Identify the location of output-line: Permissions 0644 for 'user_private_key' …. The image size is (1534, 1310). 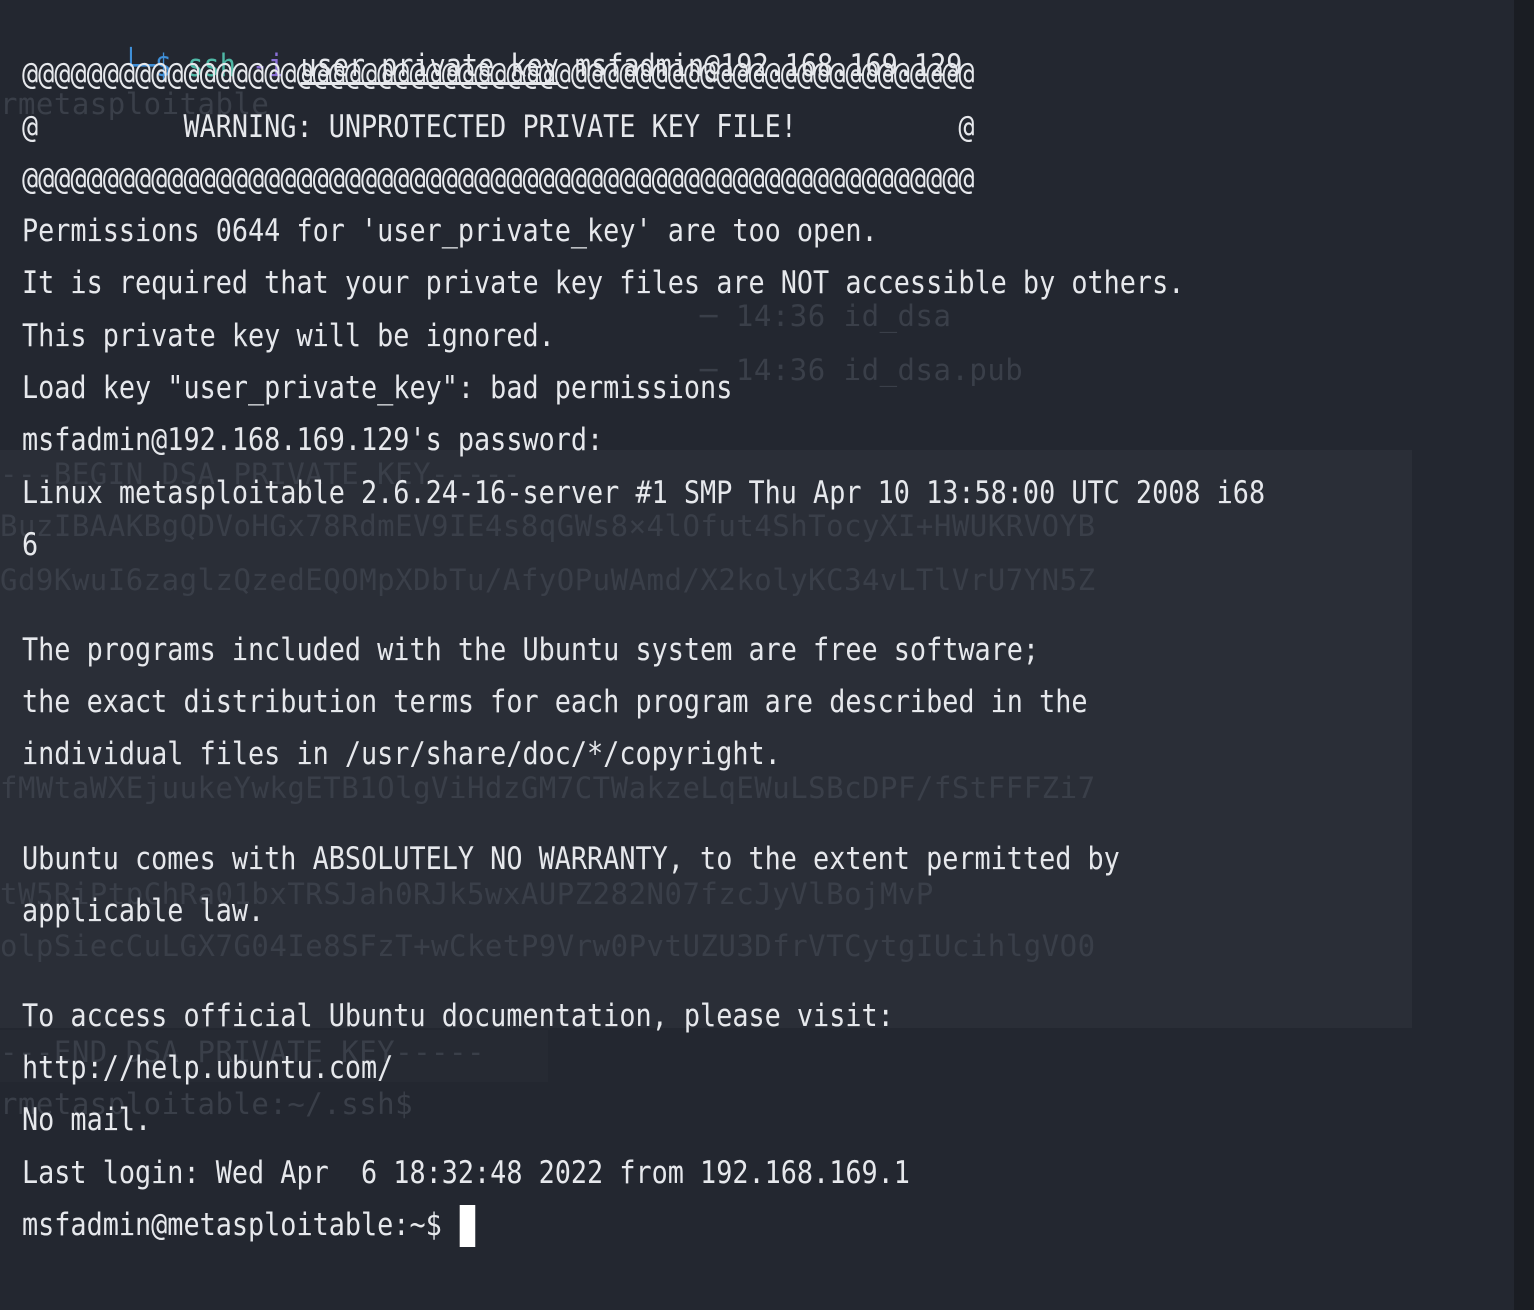
(450, 231).